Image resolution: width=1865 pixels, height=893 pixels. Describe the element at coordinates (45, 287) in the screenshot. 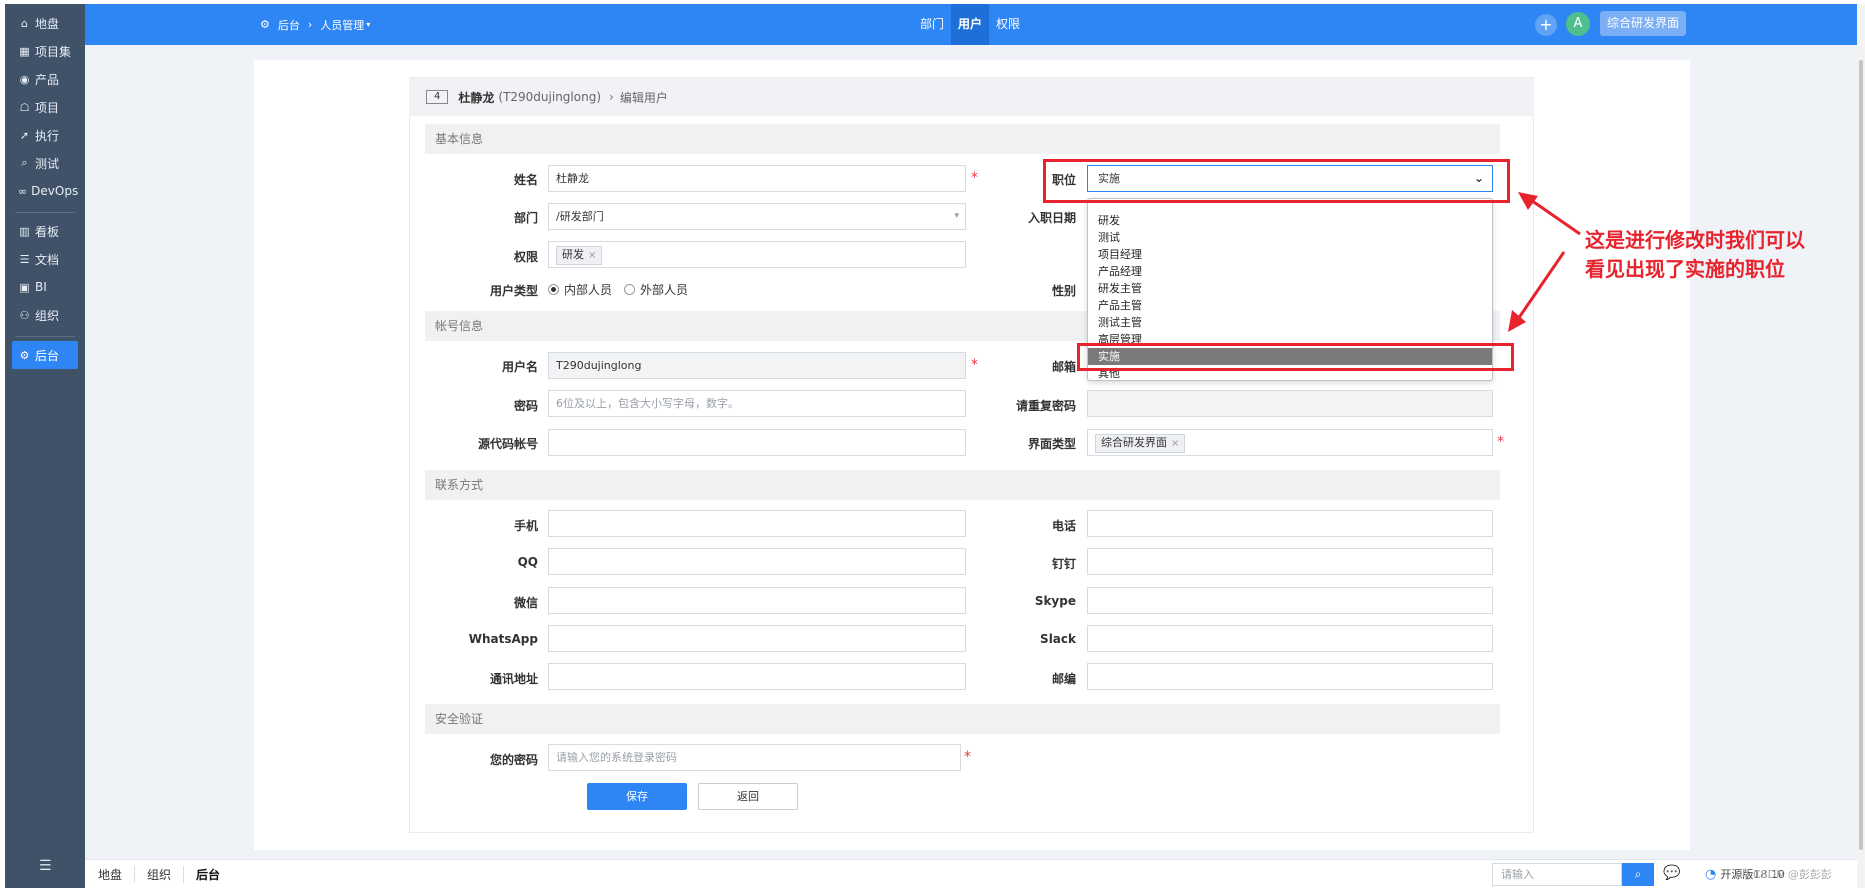

I see `sidebar-item-bi: ▣ BI` at that location.